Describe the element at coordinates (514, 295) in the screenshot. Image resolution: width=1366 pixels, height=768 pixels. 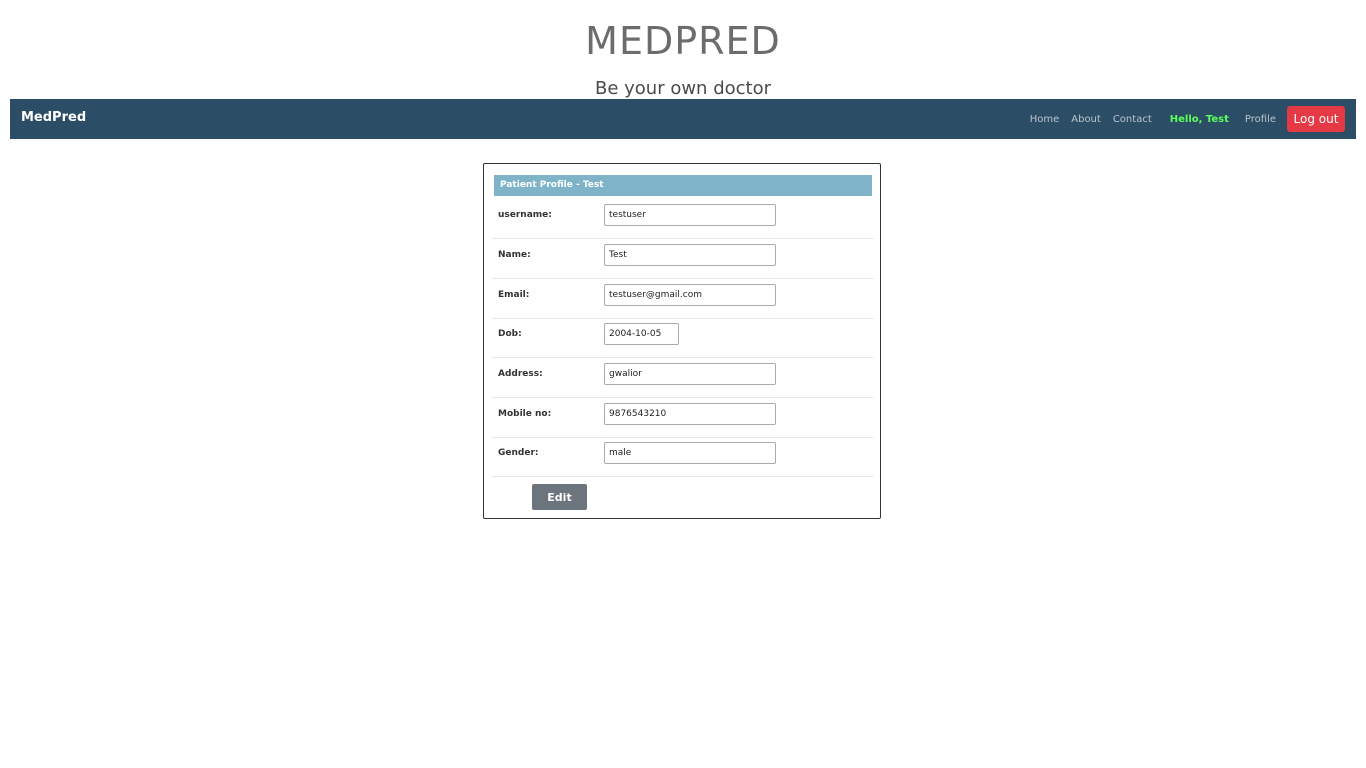
I see `email-label: Email:` at that location.